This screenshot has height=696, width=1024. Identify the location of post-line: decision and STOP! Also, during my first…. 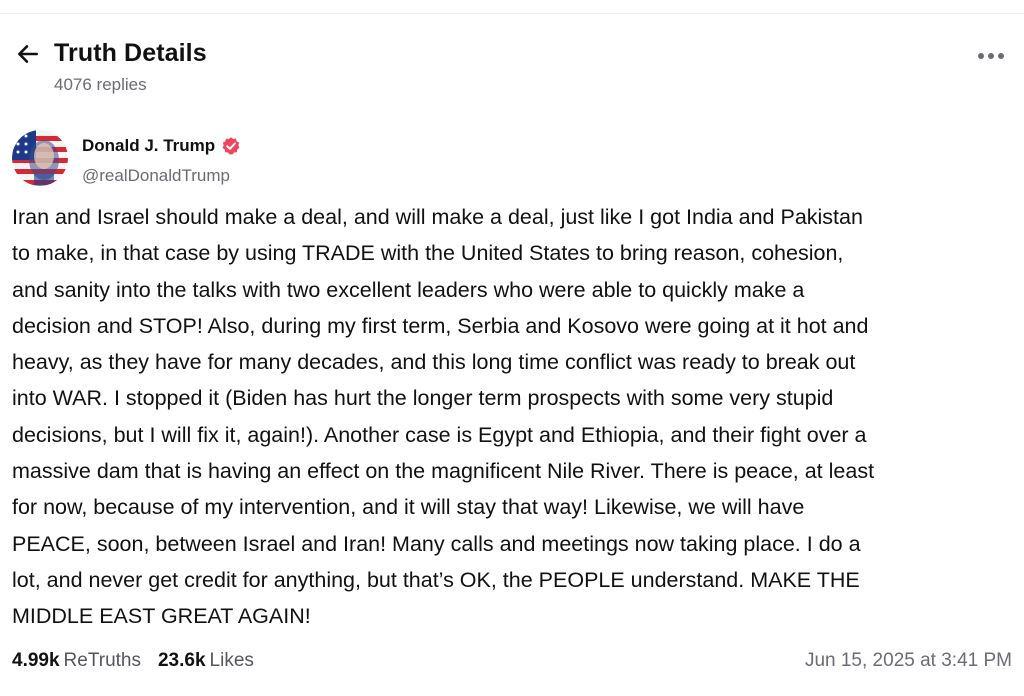
(440, 325).